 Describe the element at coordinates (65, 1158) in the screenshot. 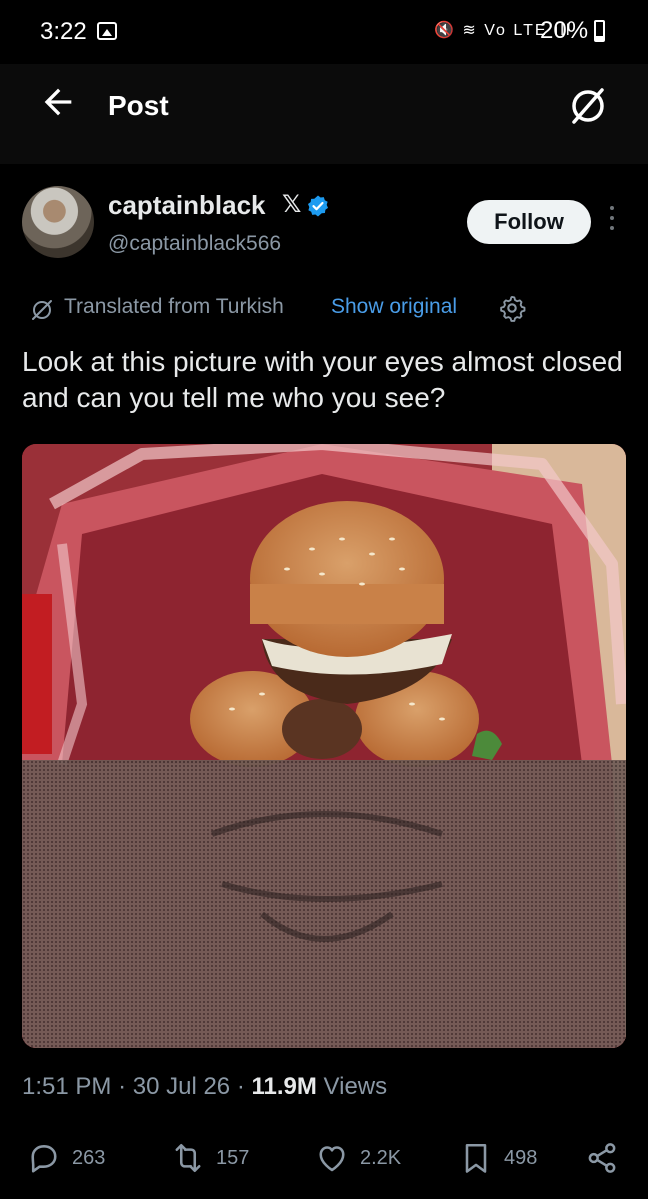

I see `reply-button: 263` at that location.